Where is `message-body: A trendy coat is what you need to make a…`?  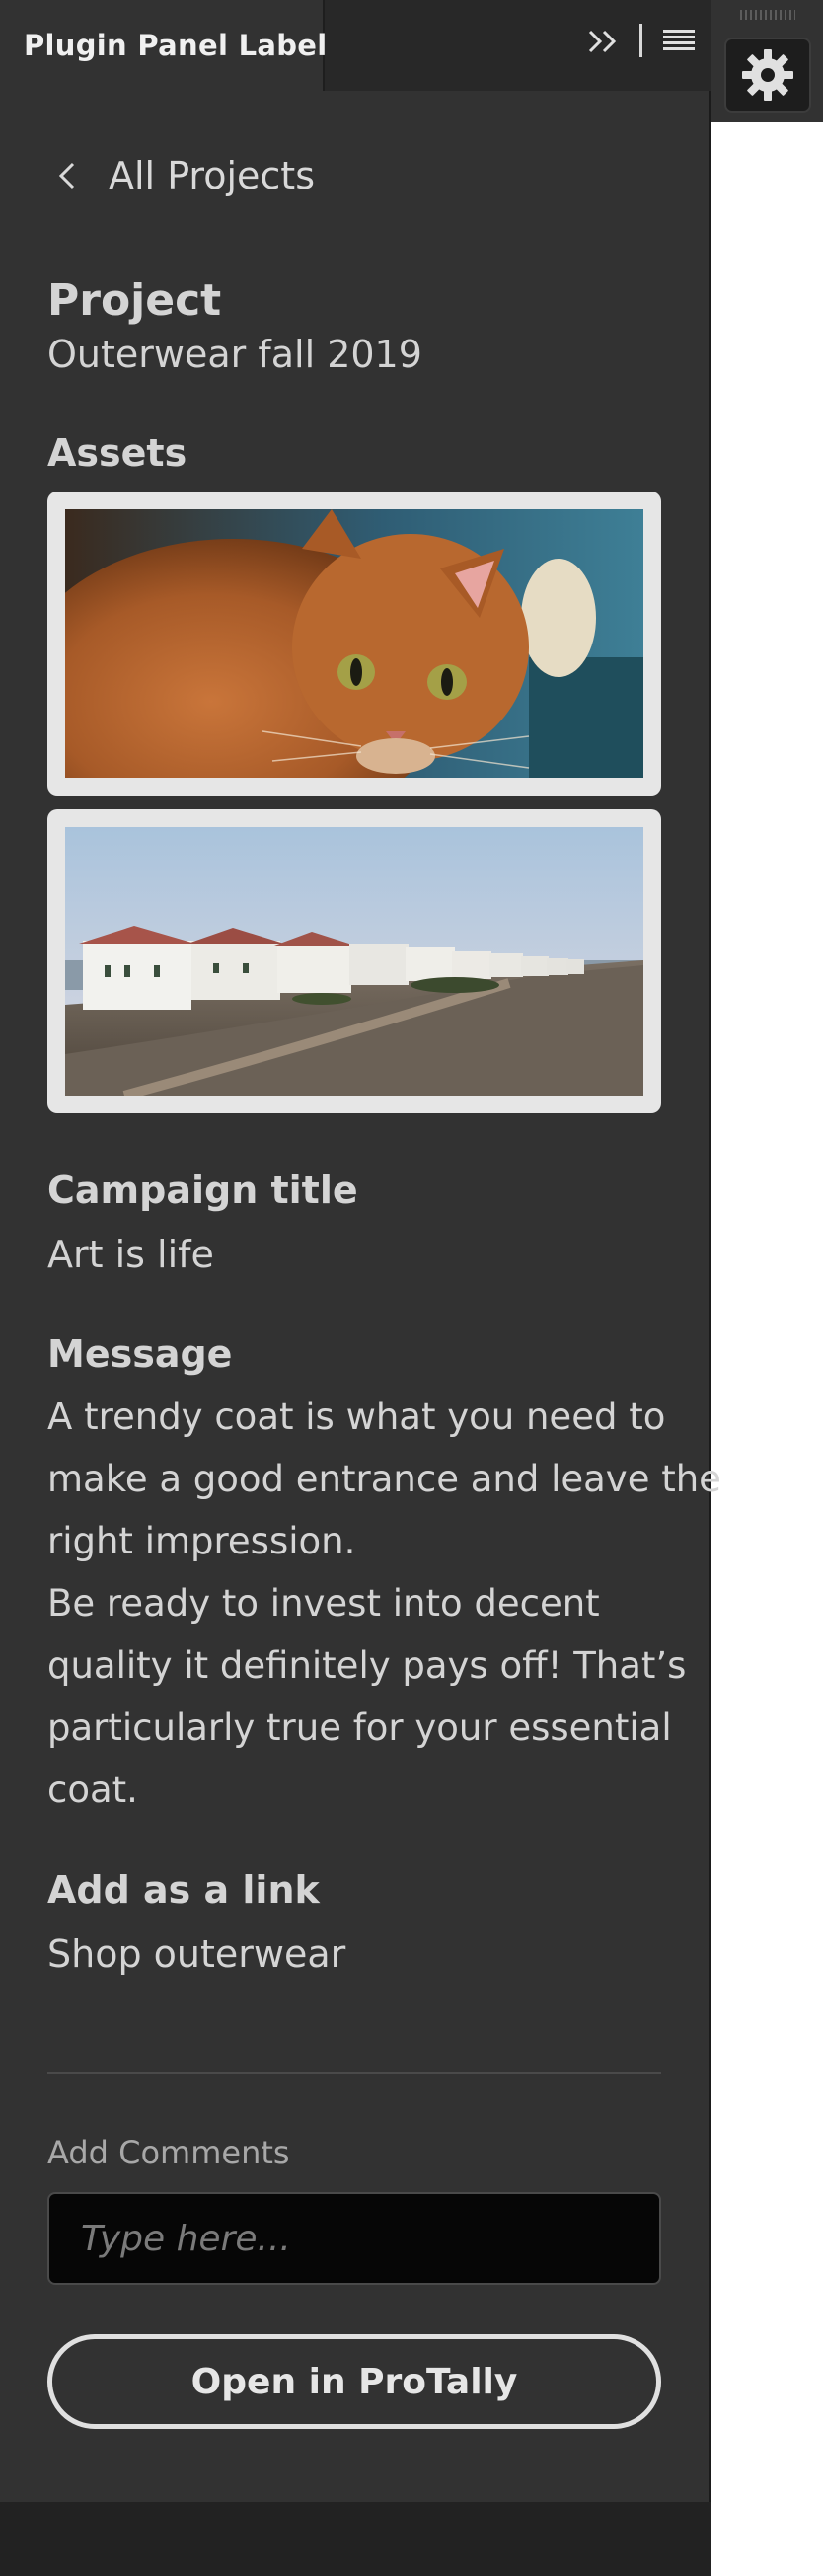
message-body: A trendy coat is what you need to make a… is located at coordinates (384, 1603).